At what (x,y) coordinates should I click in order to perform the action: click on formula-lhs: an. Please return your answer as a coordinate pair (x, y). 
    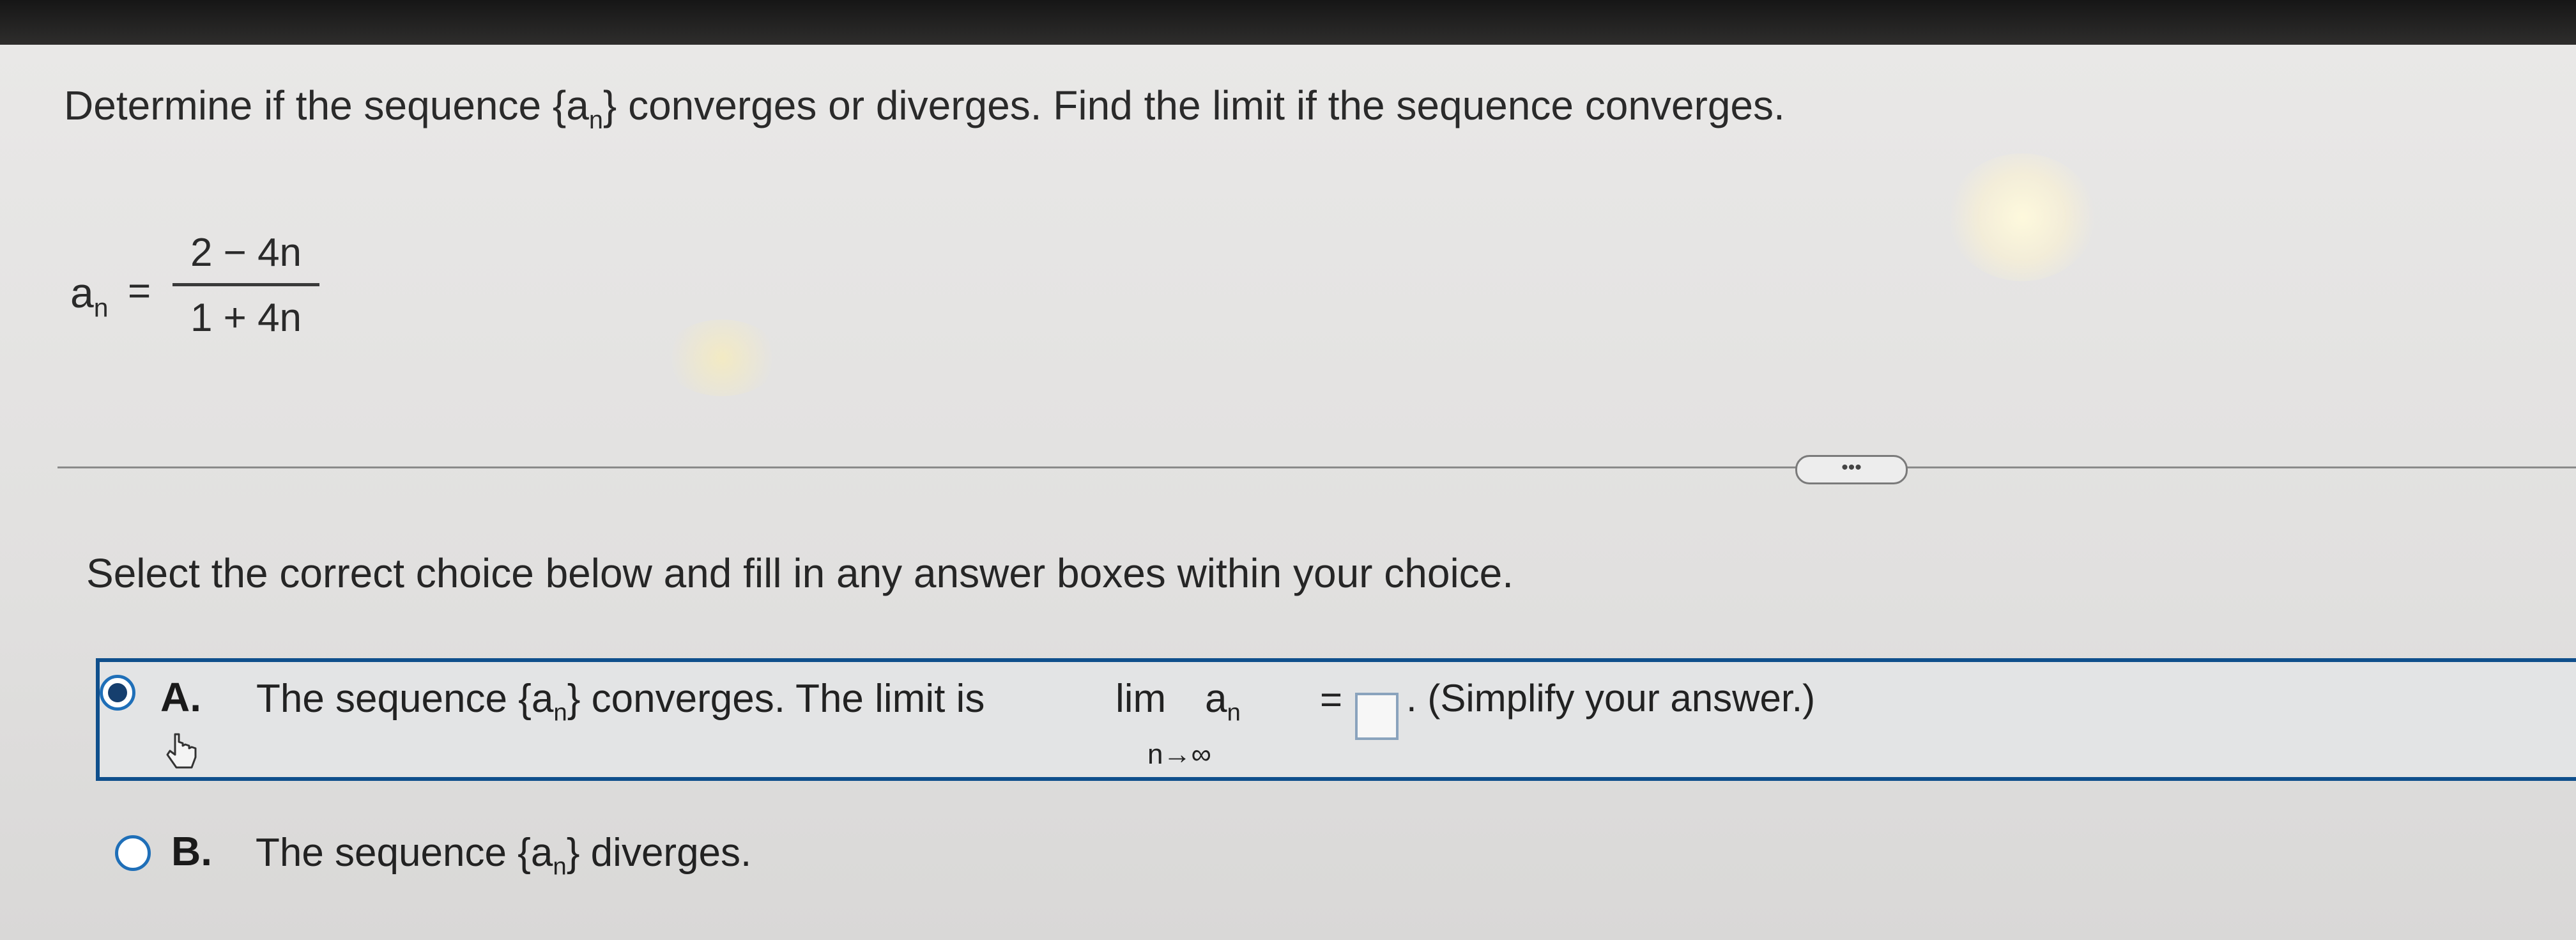
    Looking at the image, I should click on (89, 295).